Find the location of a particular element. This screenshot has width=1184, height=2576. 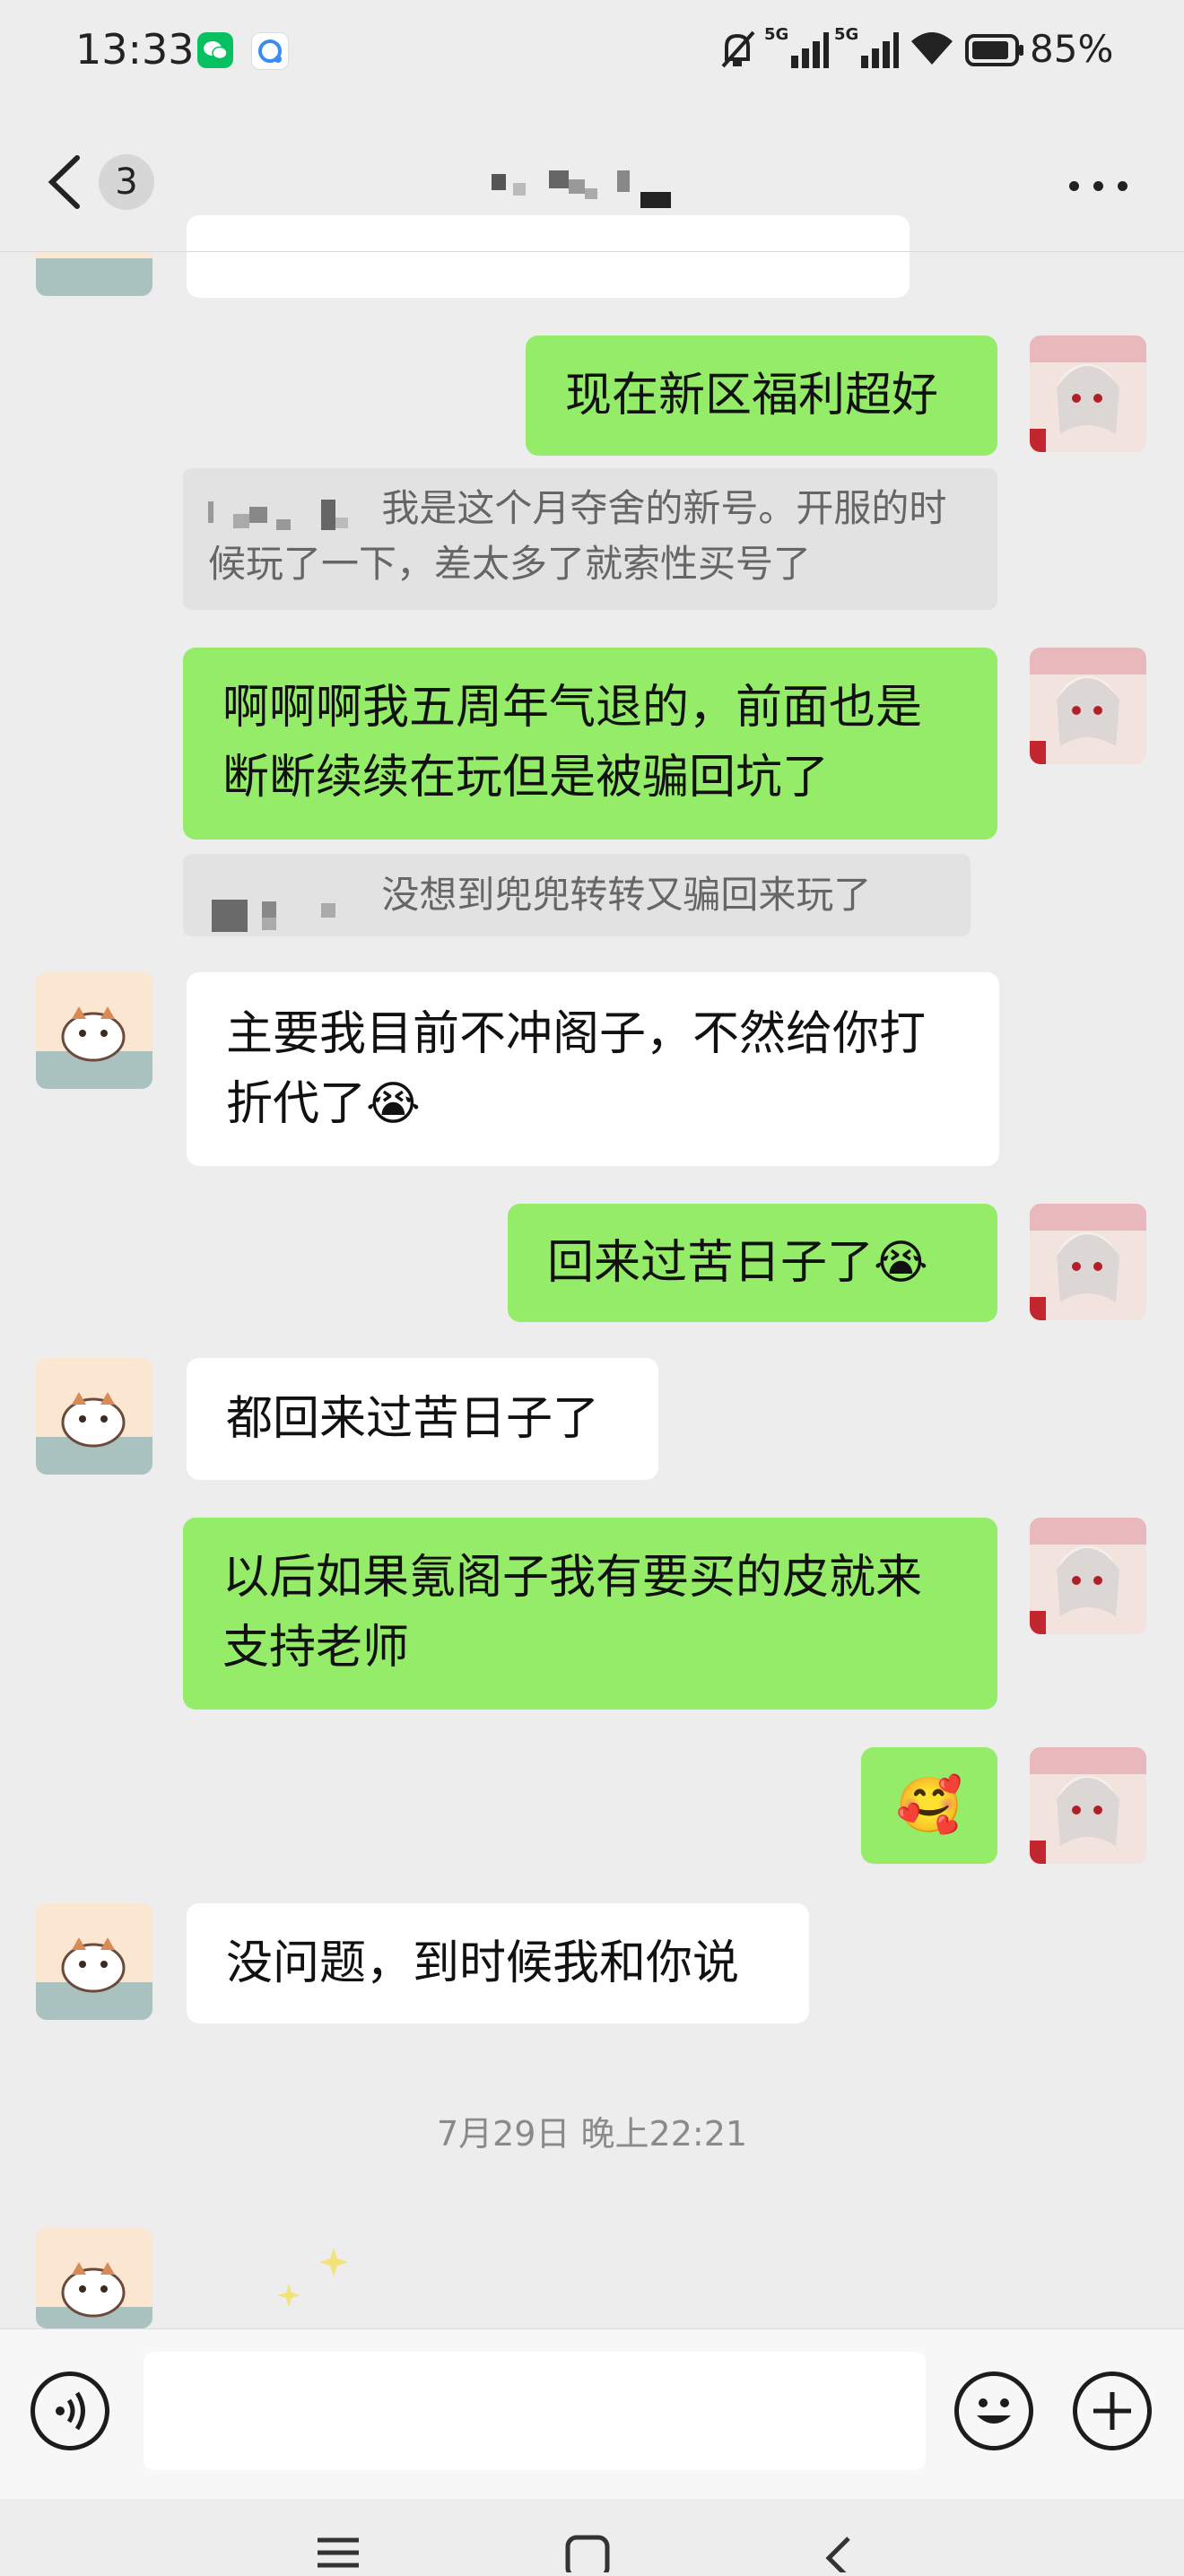

wechat-app-icon is located at coordinates (215, 50).